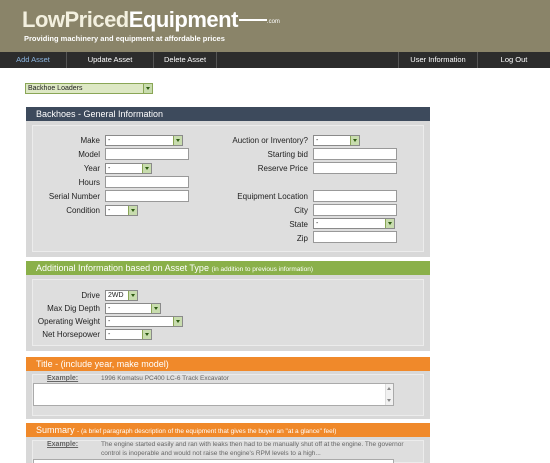  What do you see at coordinates (110, 60) in the screenshot?
I see `nav-update-asset: Update Asset` at bounding box center [110, 60].